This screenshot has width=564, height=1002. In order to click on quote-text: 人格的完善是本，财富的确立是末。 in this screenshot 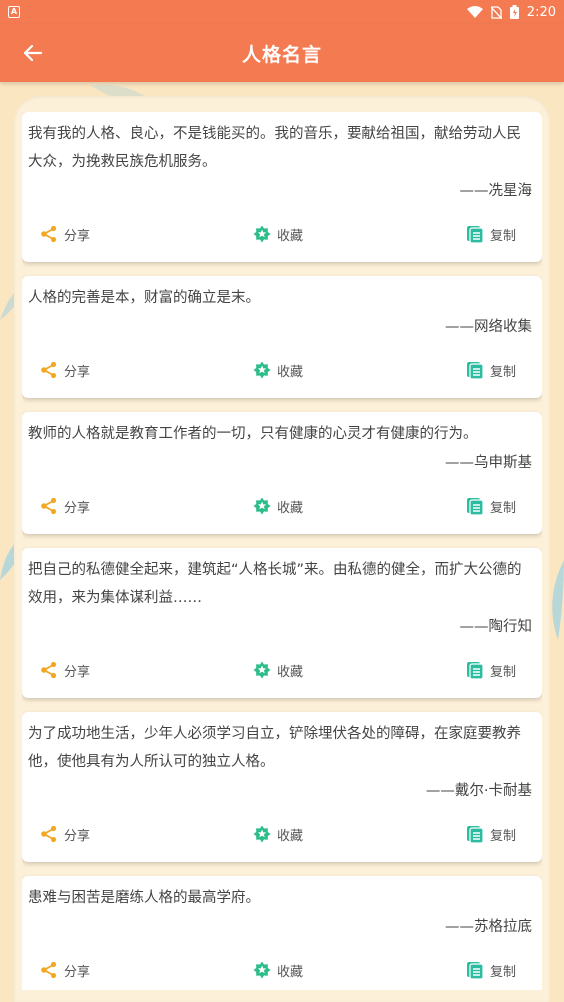, I will do `click(144, 298)`.